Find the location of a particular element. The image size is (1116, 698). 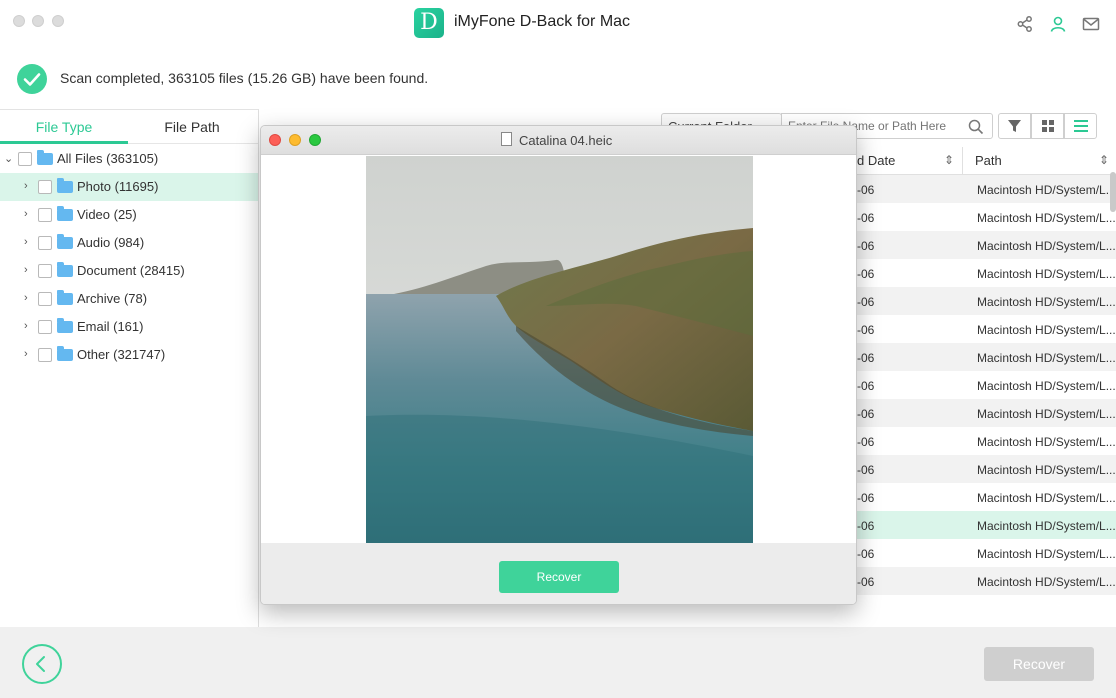

table-scrollbar is located at coordinates (1113, 192).